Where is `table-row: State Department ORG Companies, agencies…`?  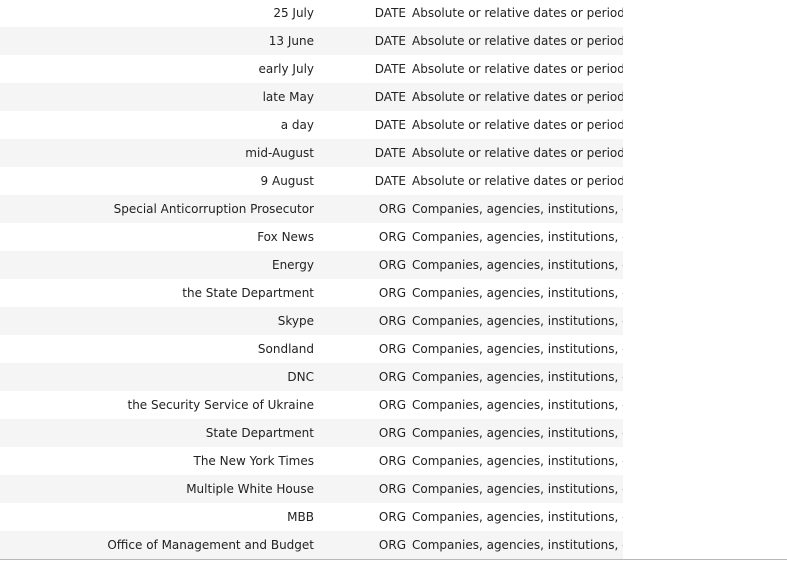 table-row: State Department ORG Companies, agencies… is located at coordinates (311, 433).